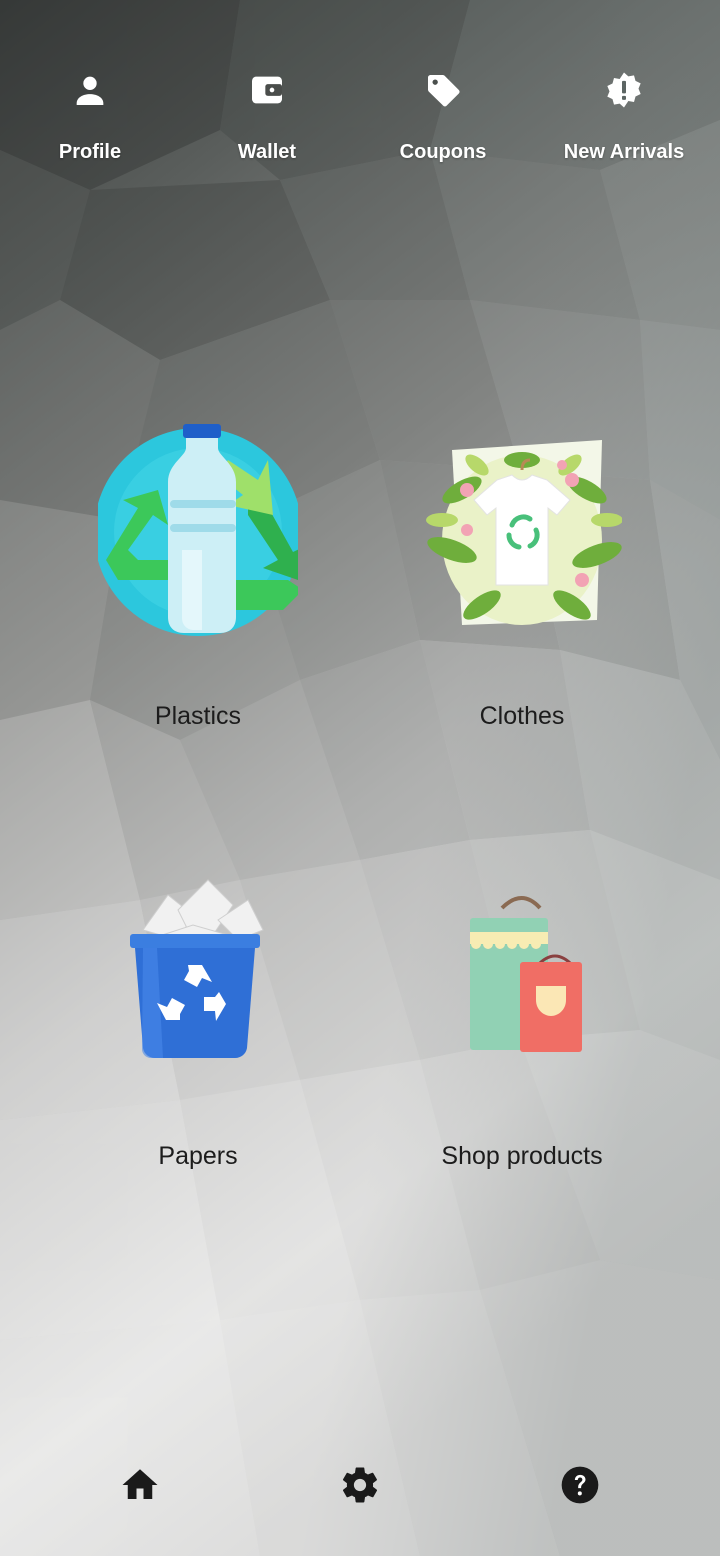 This screenshot has width=720, height=1556. I want to click on papers-label: Papers, so click(198, 1156).